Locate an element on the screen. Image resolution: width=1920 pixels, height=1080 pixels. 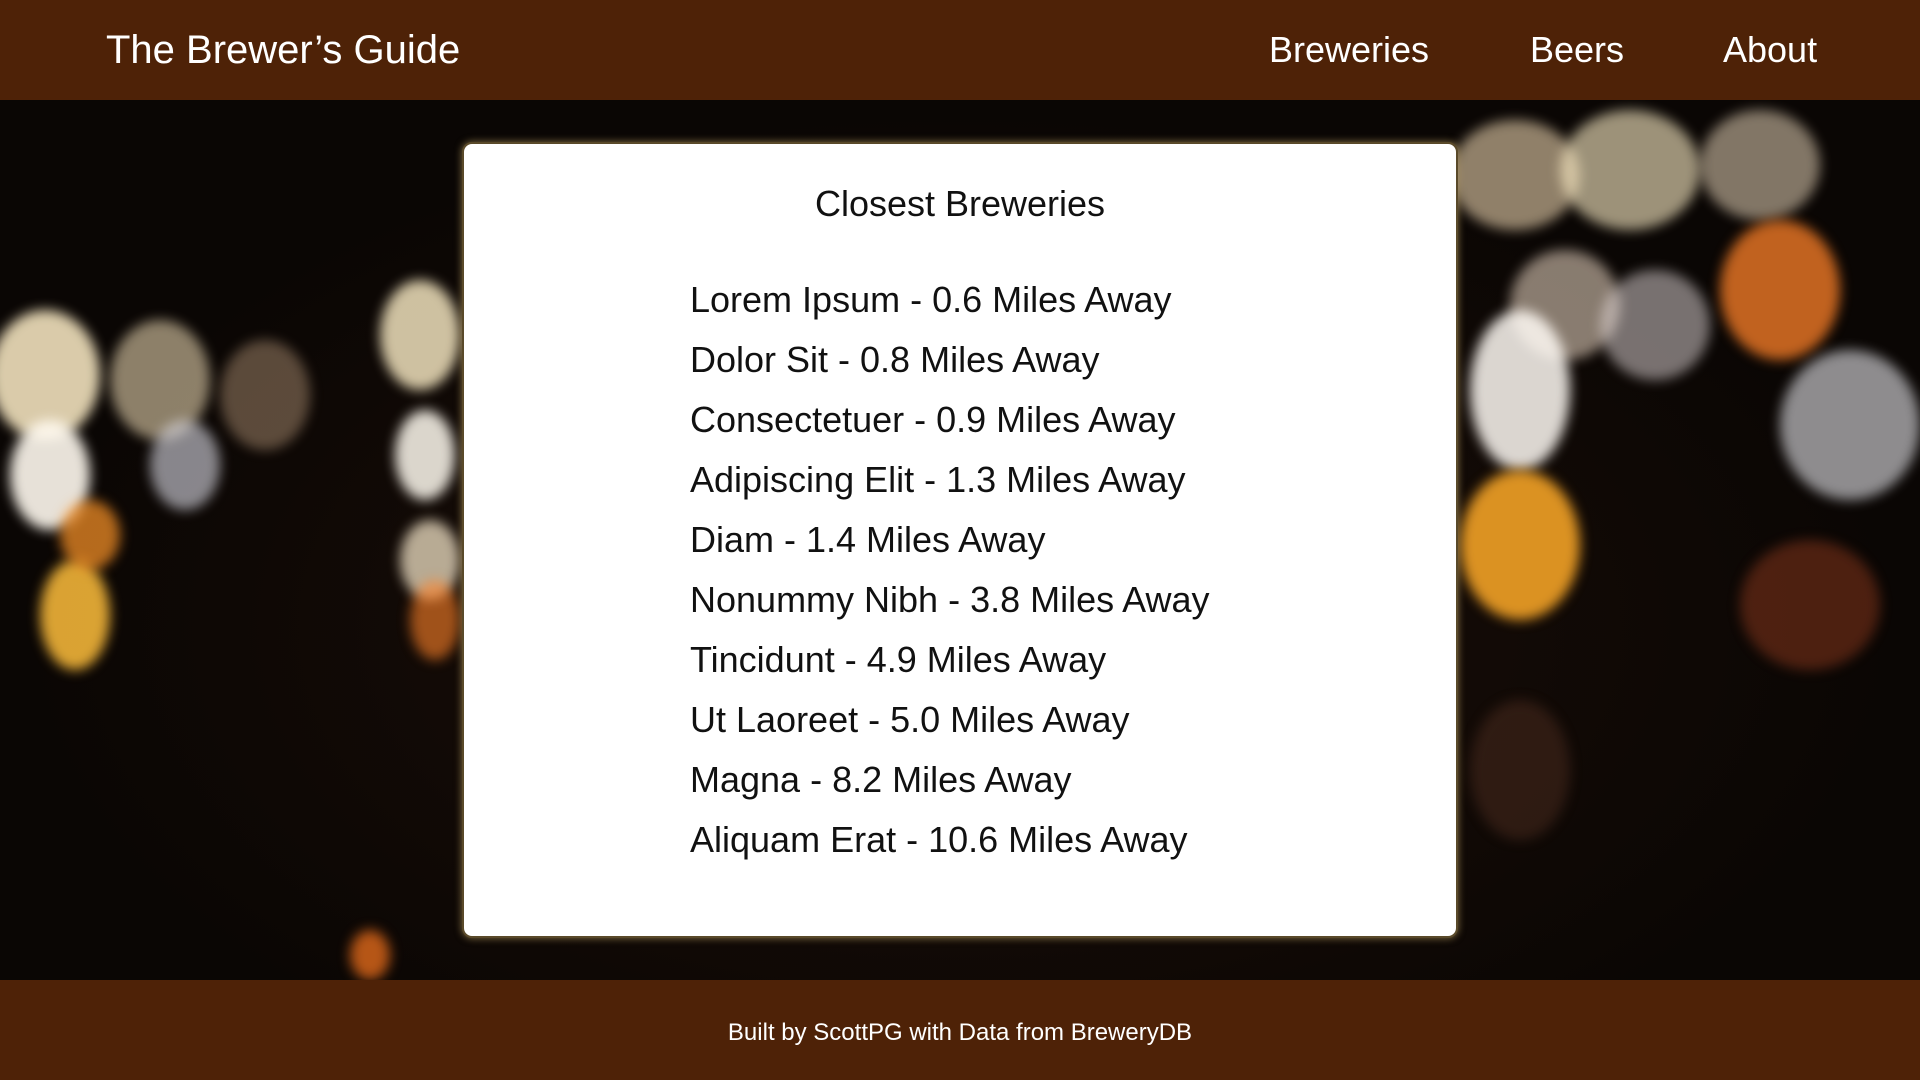
site-header: The Brewer’s Guide Breweries Beers About is located at coordinates (960, 50).